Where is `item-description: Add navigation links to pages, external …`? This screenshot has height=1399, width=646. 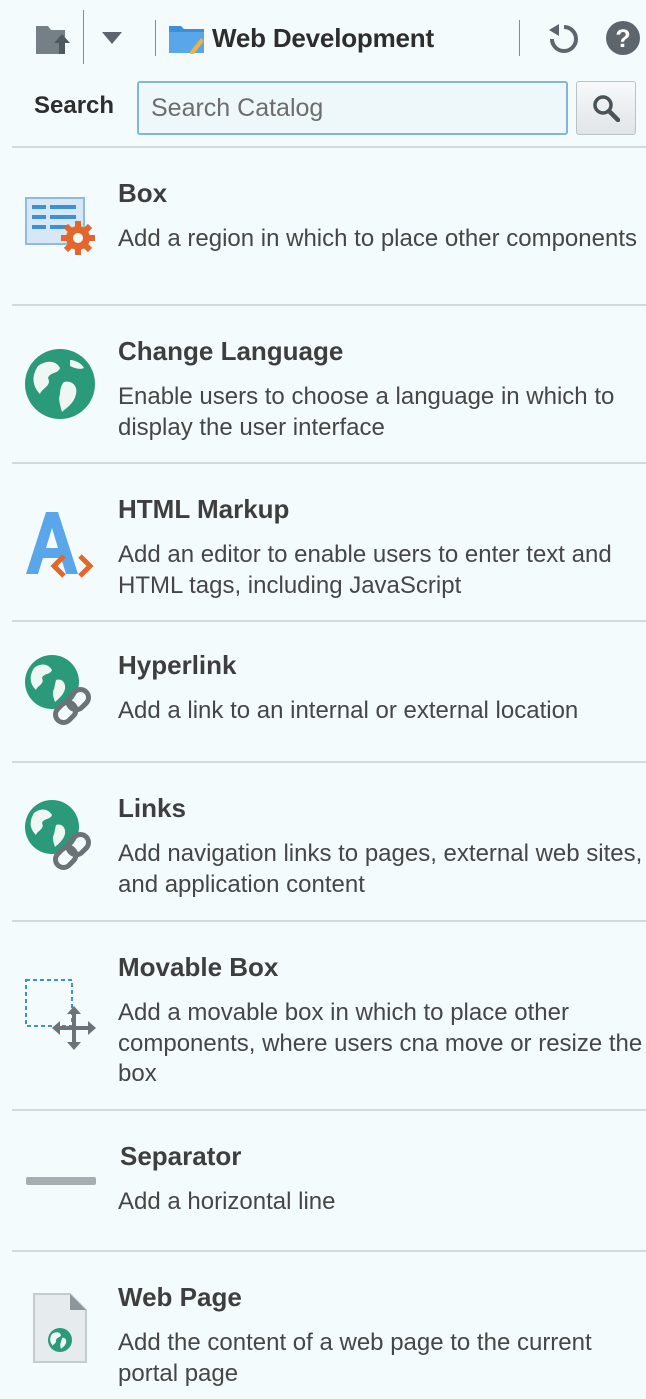 item-description: Add navigation links to pages, external … is located at coordinates (380, 869).